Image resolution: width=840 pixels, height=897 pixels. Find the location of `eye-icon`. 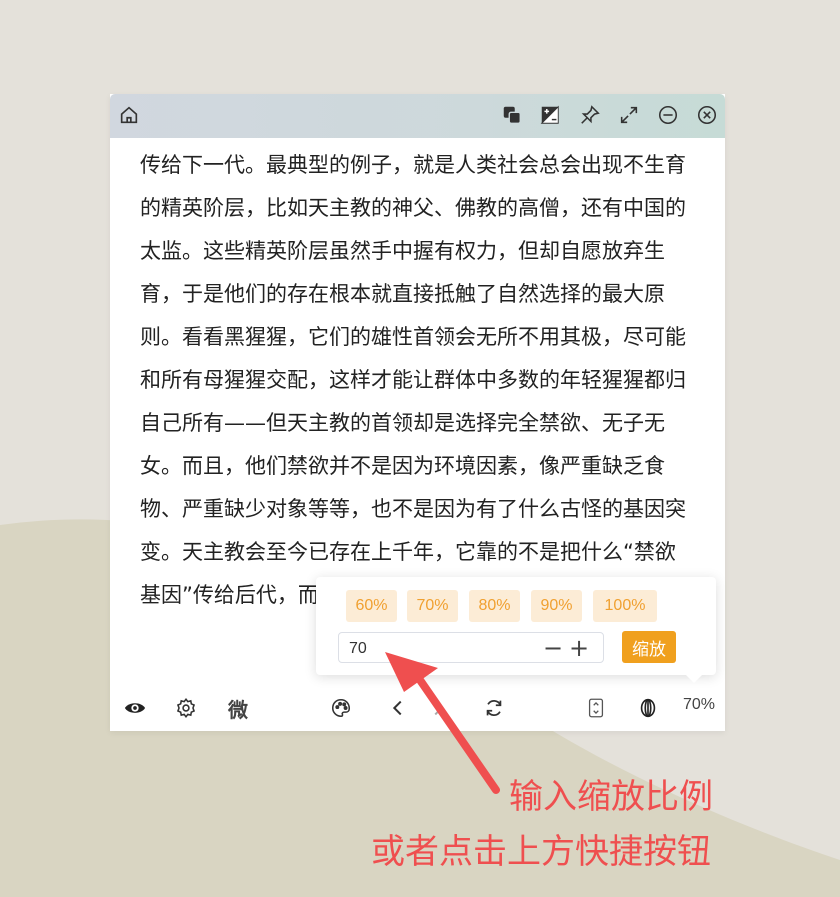

eye-icon is located at coordinates (135, 708).